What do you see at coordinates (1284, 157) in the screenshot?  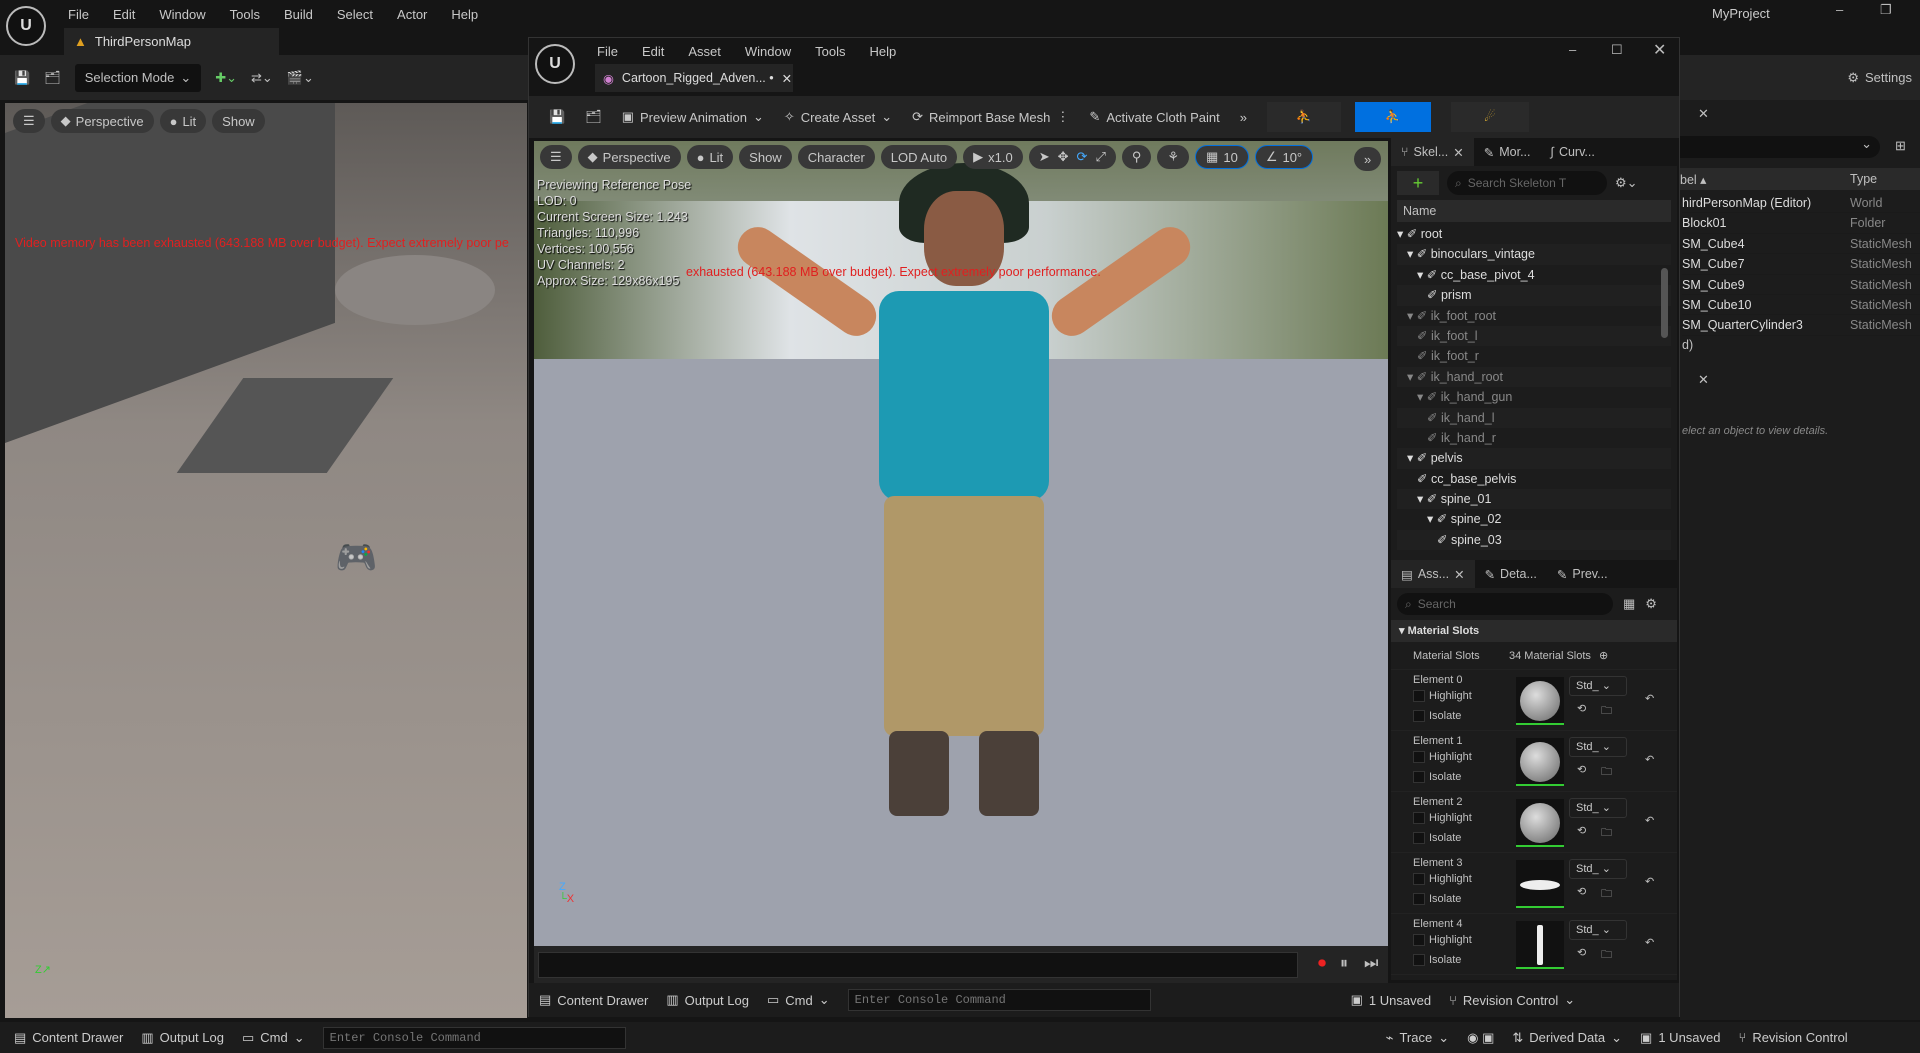 I see `angle-snap-button: ∠ 10°` at bounding box center [1284, 157].